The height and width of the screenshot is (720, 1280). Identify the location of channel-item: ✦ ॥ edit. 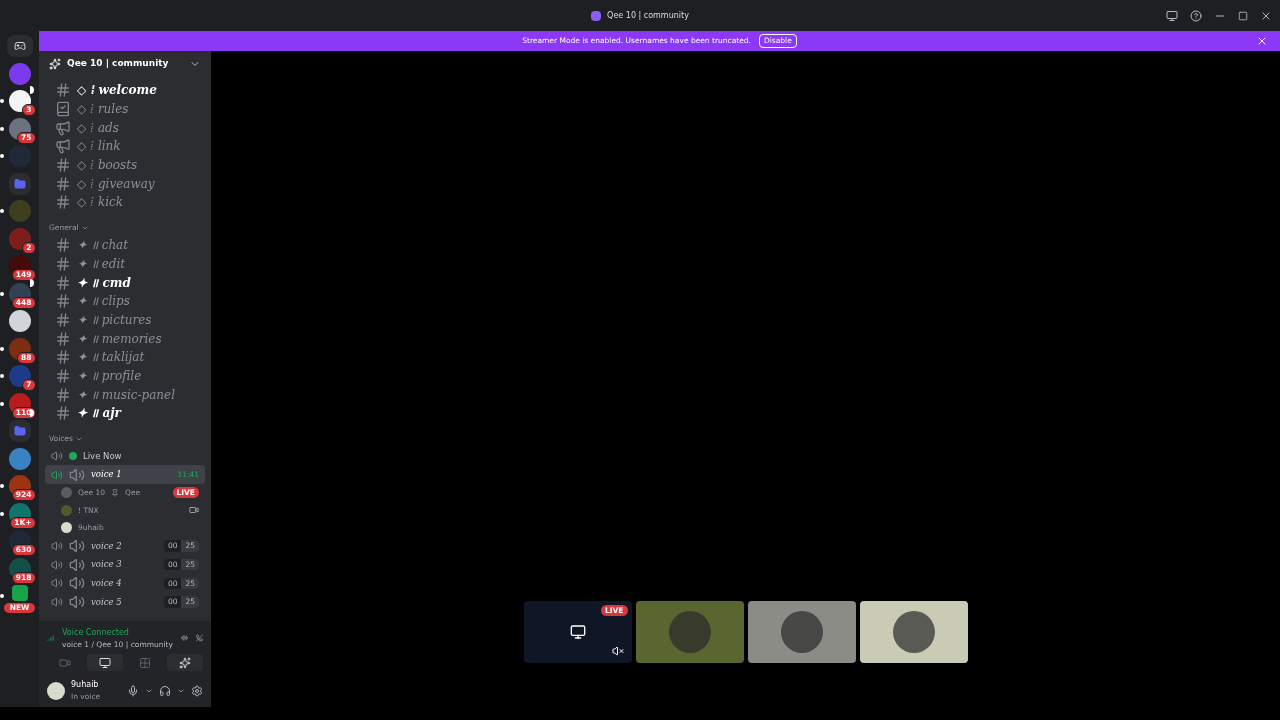
(125, 264).